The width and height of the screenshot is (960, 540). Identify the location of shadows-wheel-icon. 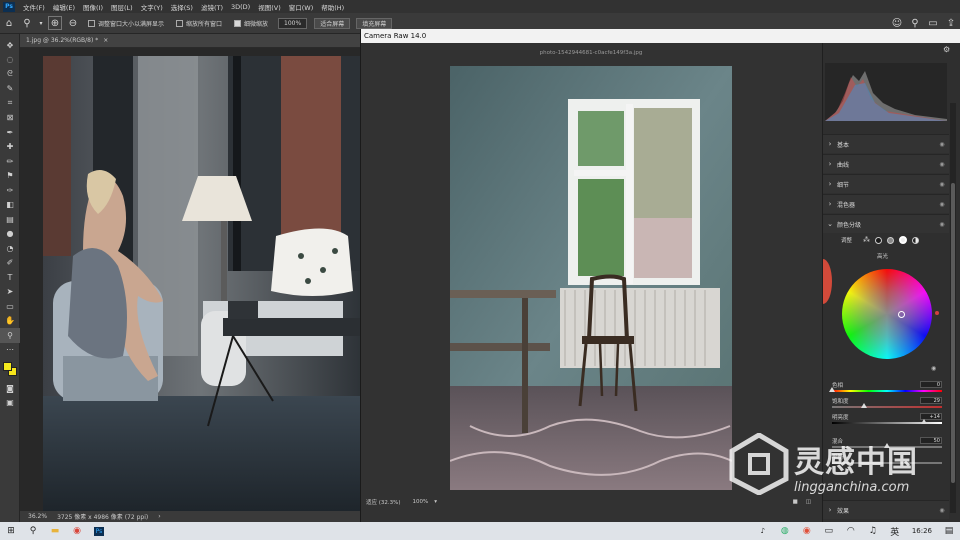
(879, 240).